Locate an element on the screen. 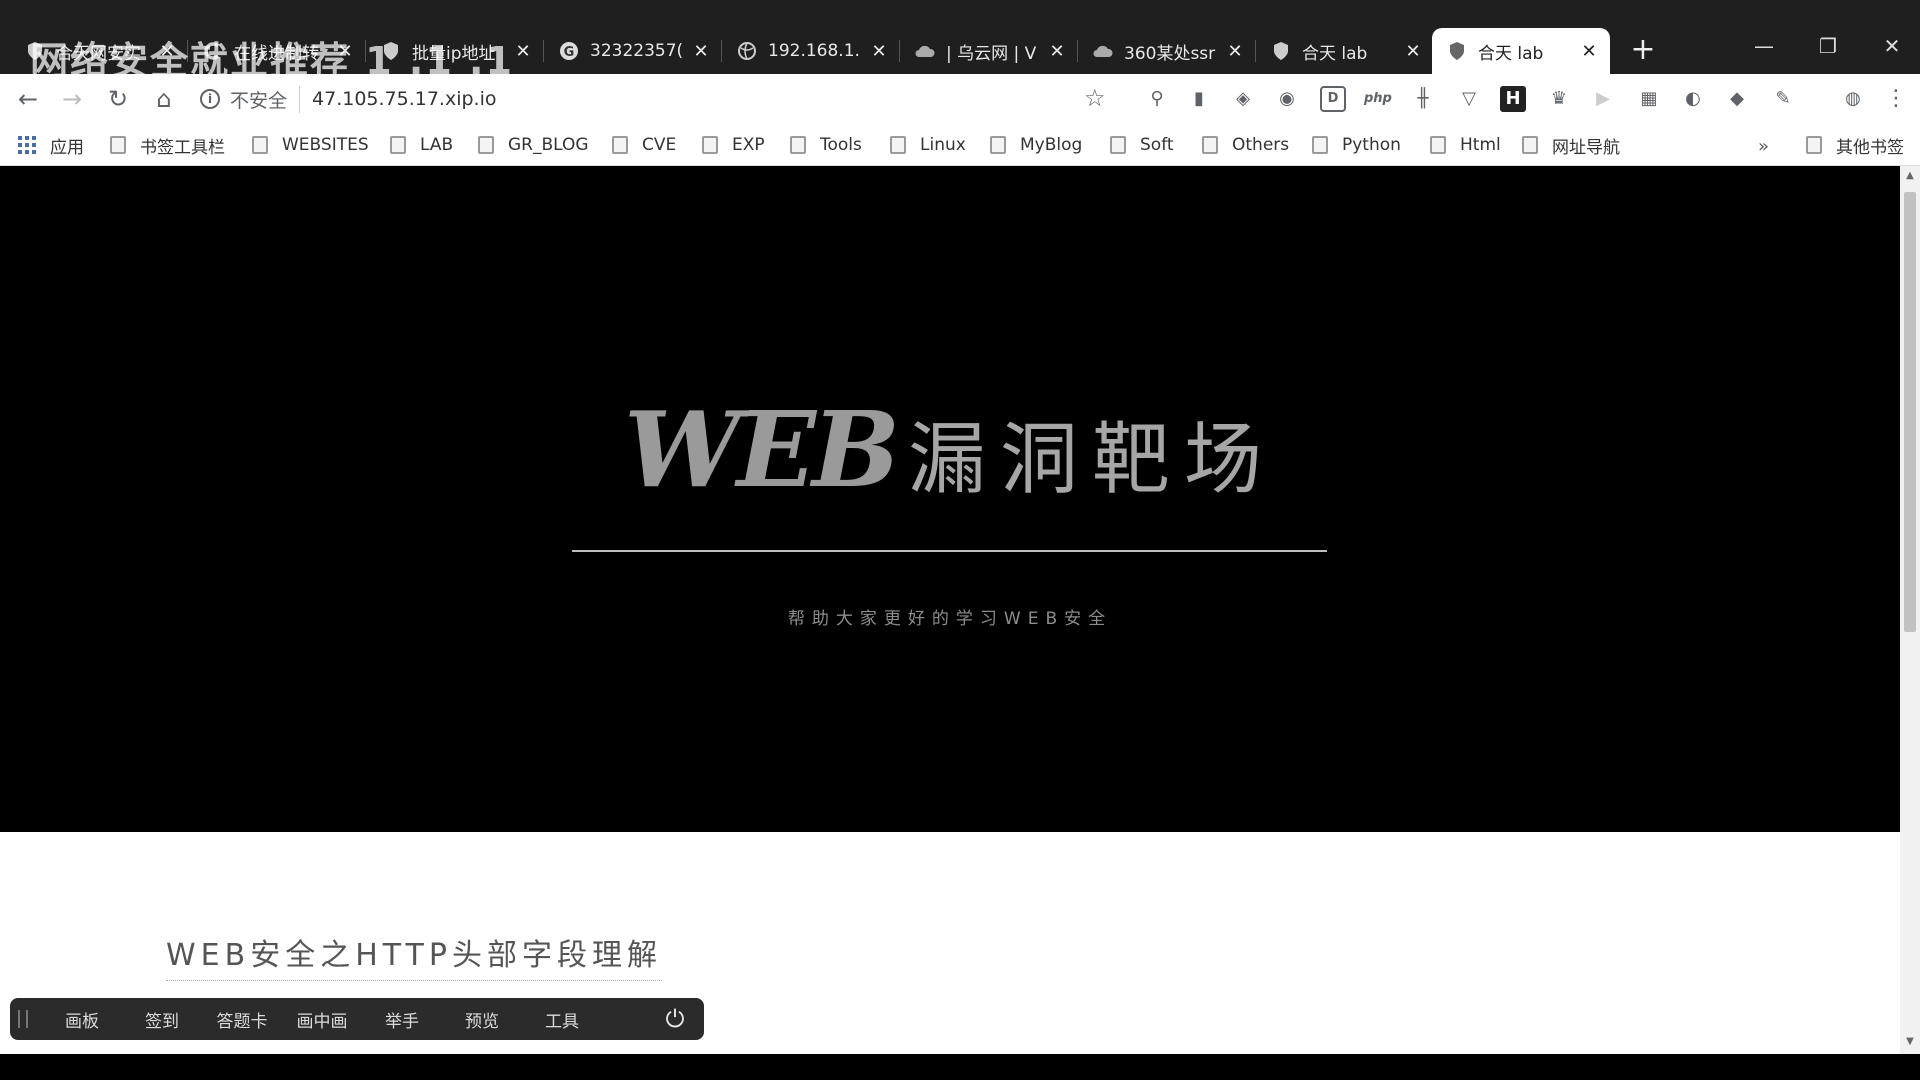  scroll-thumb is located at coordinates (1910, 412).